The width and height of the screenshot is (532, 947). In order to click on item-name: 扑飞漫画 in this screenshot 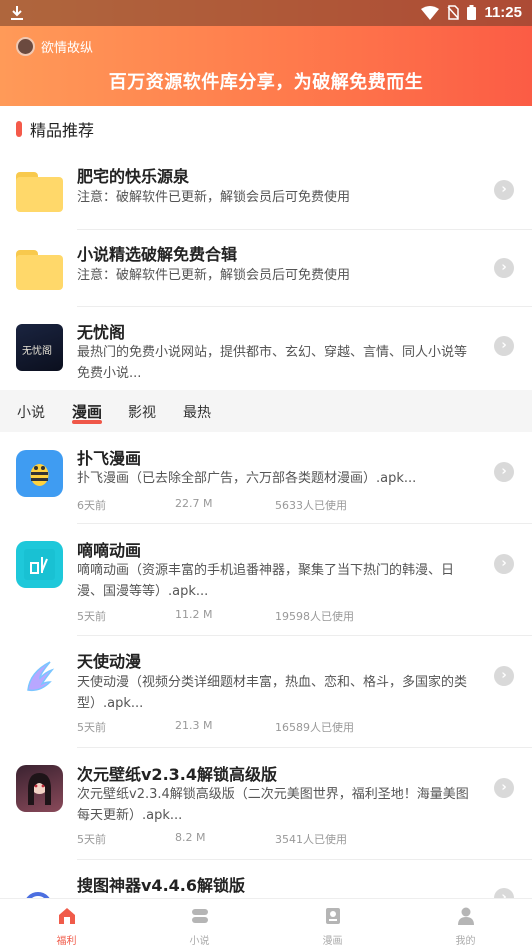, I will do `click(109, 458)`.